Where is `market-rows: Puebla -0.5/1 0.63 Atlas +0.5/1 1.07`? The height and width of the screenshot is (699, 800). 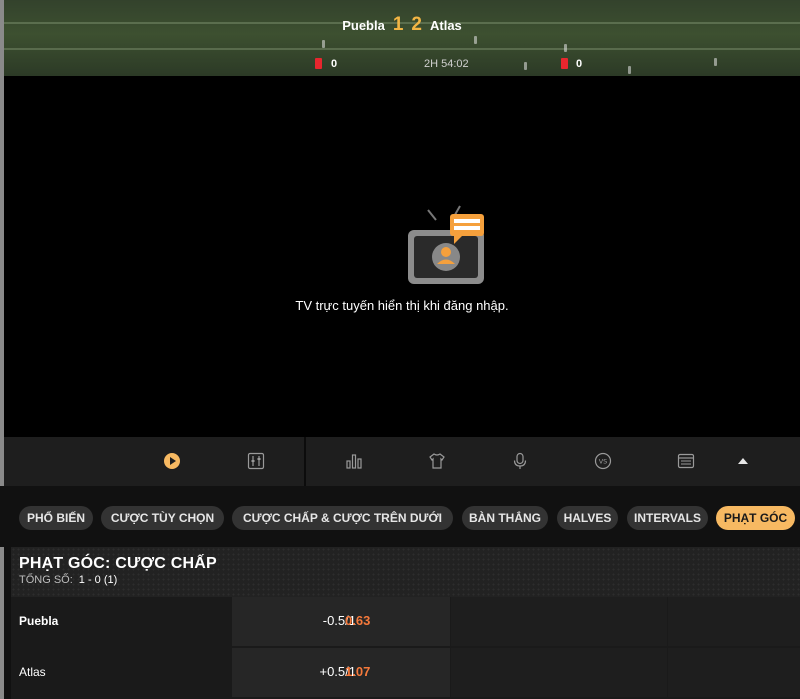 market-rows: Puebla -0.5/1 0.63 Atlas +0.5/1 1.07 is located at coordinates (405, 648).